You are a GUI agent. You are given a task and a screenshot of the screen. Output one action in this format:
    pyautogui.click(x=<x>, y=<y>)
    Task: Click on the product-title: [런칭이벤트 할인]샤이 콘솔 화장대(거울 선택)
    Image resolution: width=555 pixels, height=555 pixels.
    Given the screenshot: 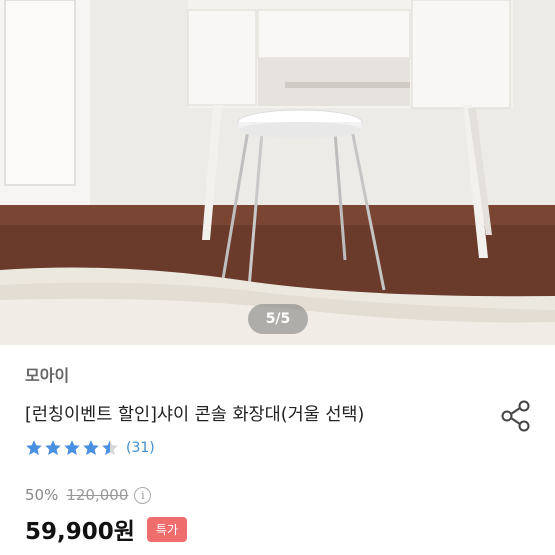 What is the action you would take?
    pyautogui.click(x=195, y=415)
    